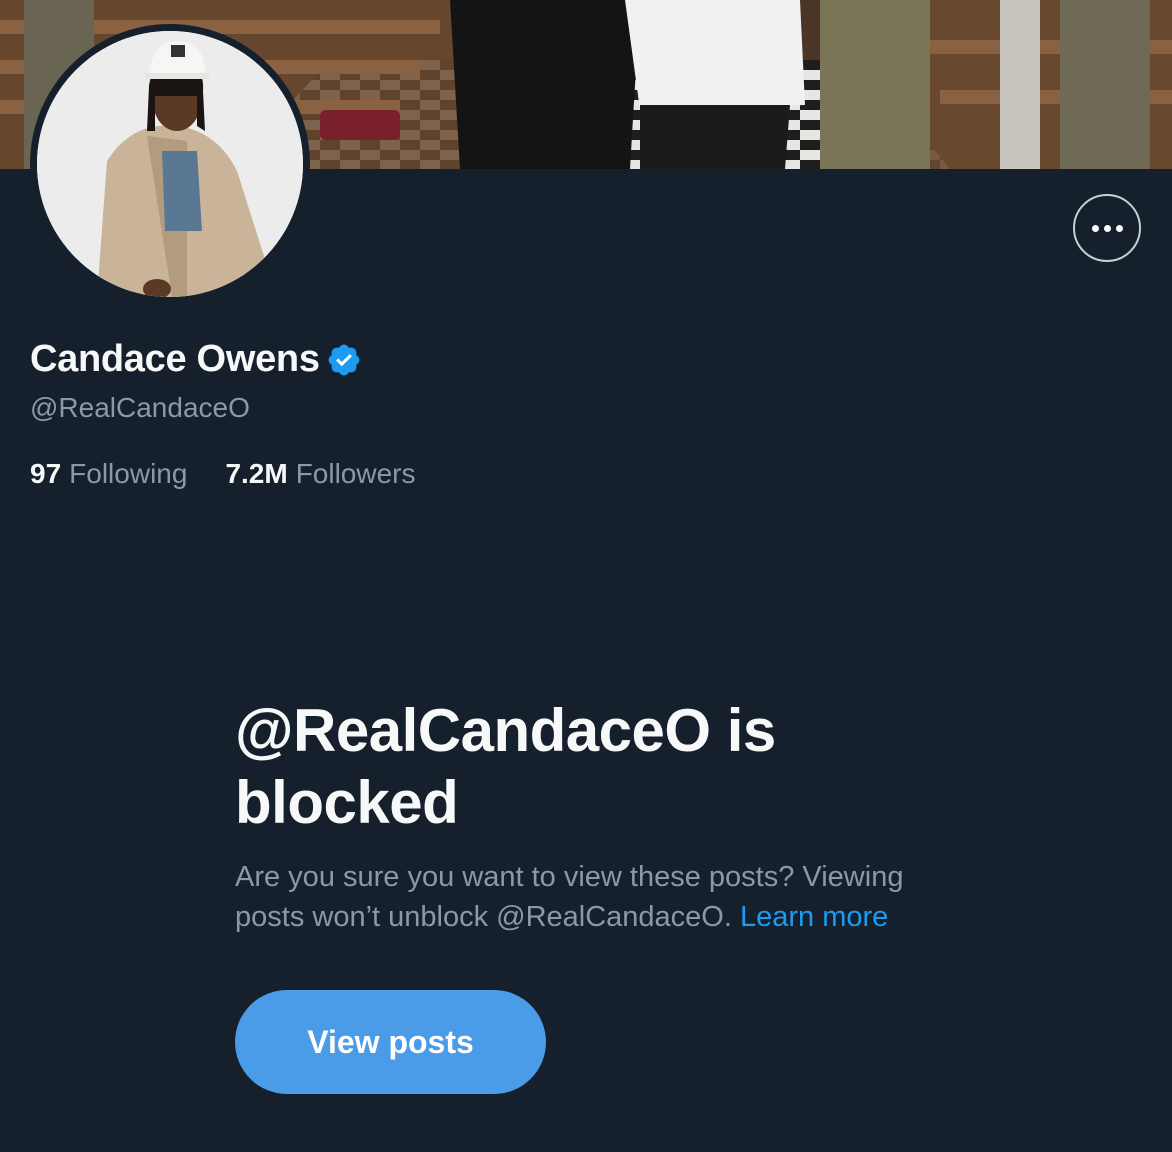  Describe the element at coordinates (128, 473) in the screenshot. I see `following-label: Following` at that location.